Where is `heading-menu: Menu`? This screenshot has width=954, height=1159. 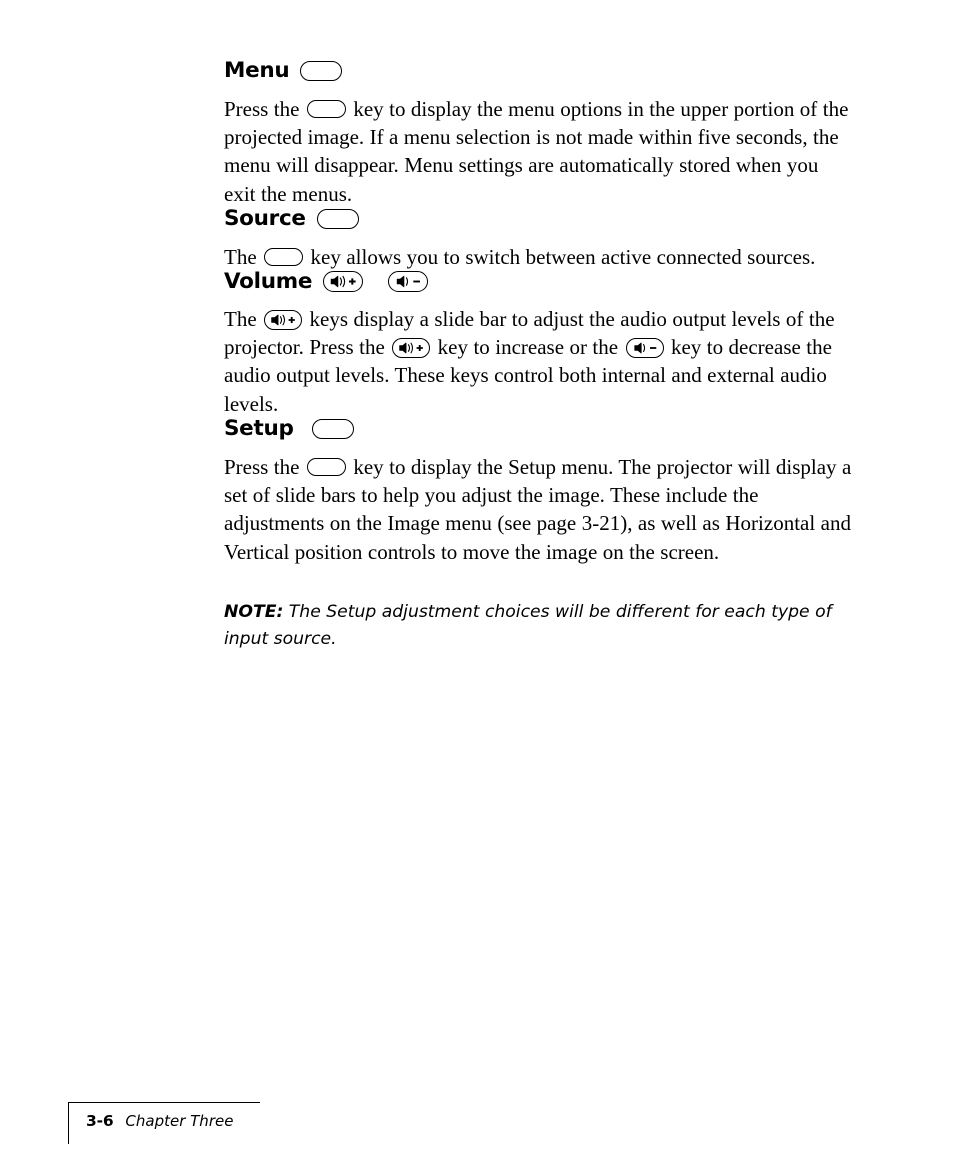
heading-menu: Menu is located at coordinates (538, 71).